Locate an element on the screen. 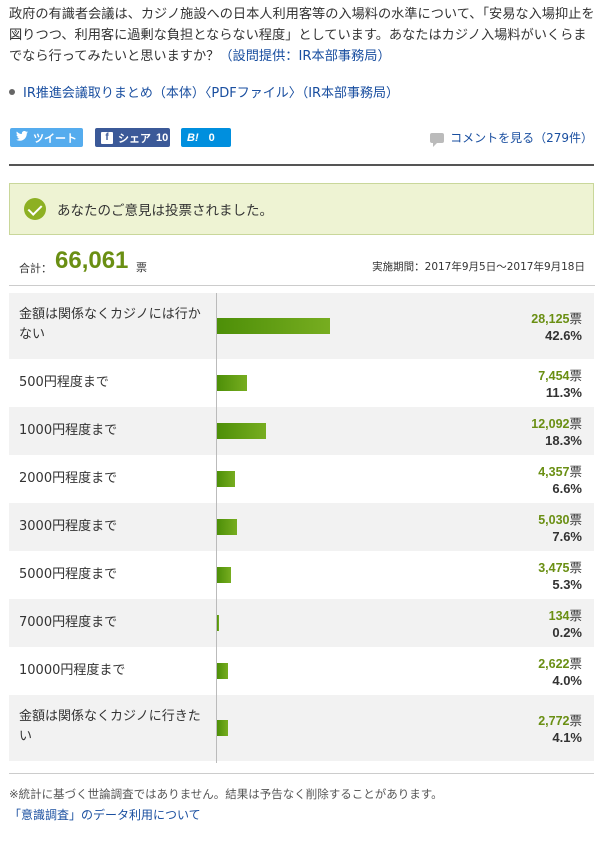  comment-bubble-icon is located at coordinates (437, 139).